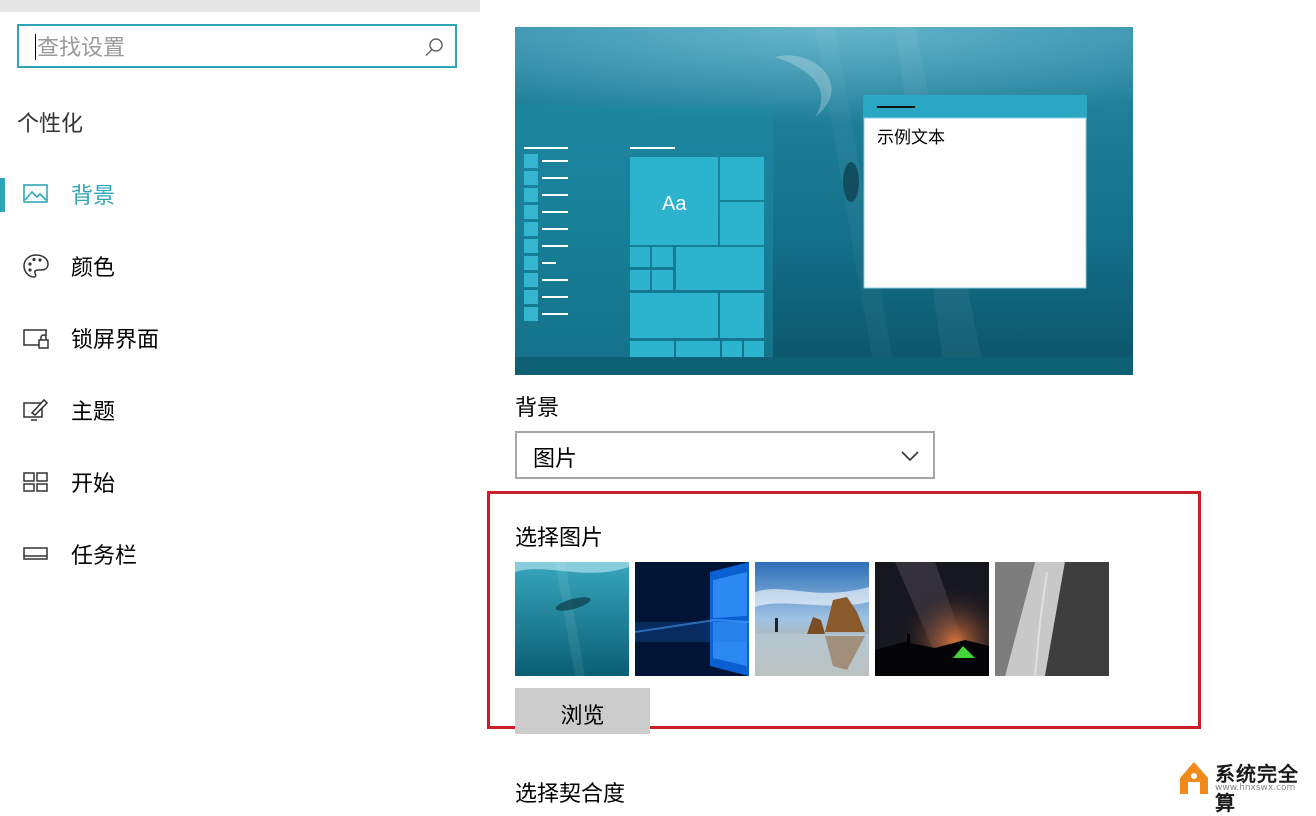  What do you see at coordinates (104, 556) in the screenshot?
I see `sidebar-item-label: 任务栏` at bounding box center [104, 556].